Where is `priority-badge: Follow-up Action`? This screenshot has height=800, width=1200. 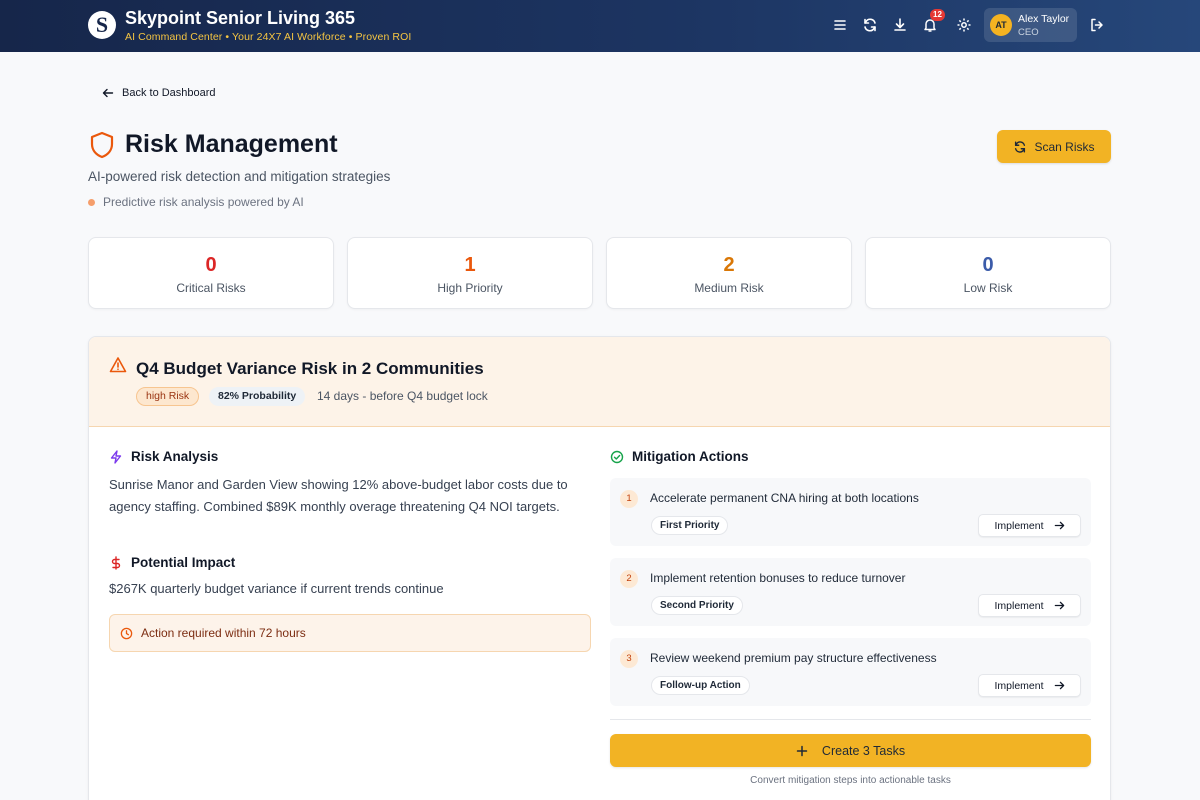
priority-badge: Follow-up Action is located at coordinates (700, 685).